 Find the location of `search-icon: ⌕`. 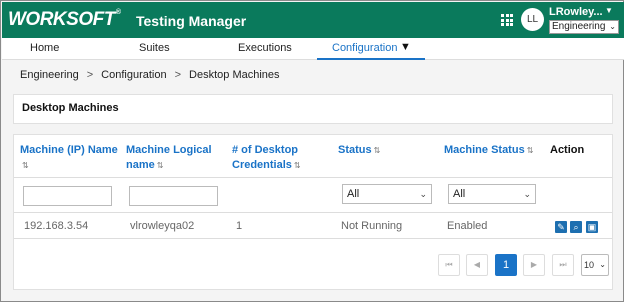

search-icon: ⌕ is located at coordinates (576, 227).